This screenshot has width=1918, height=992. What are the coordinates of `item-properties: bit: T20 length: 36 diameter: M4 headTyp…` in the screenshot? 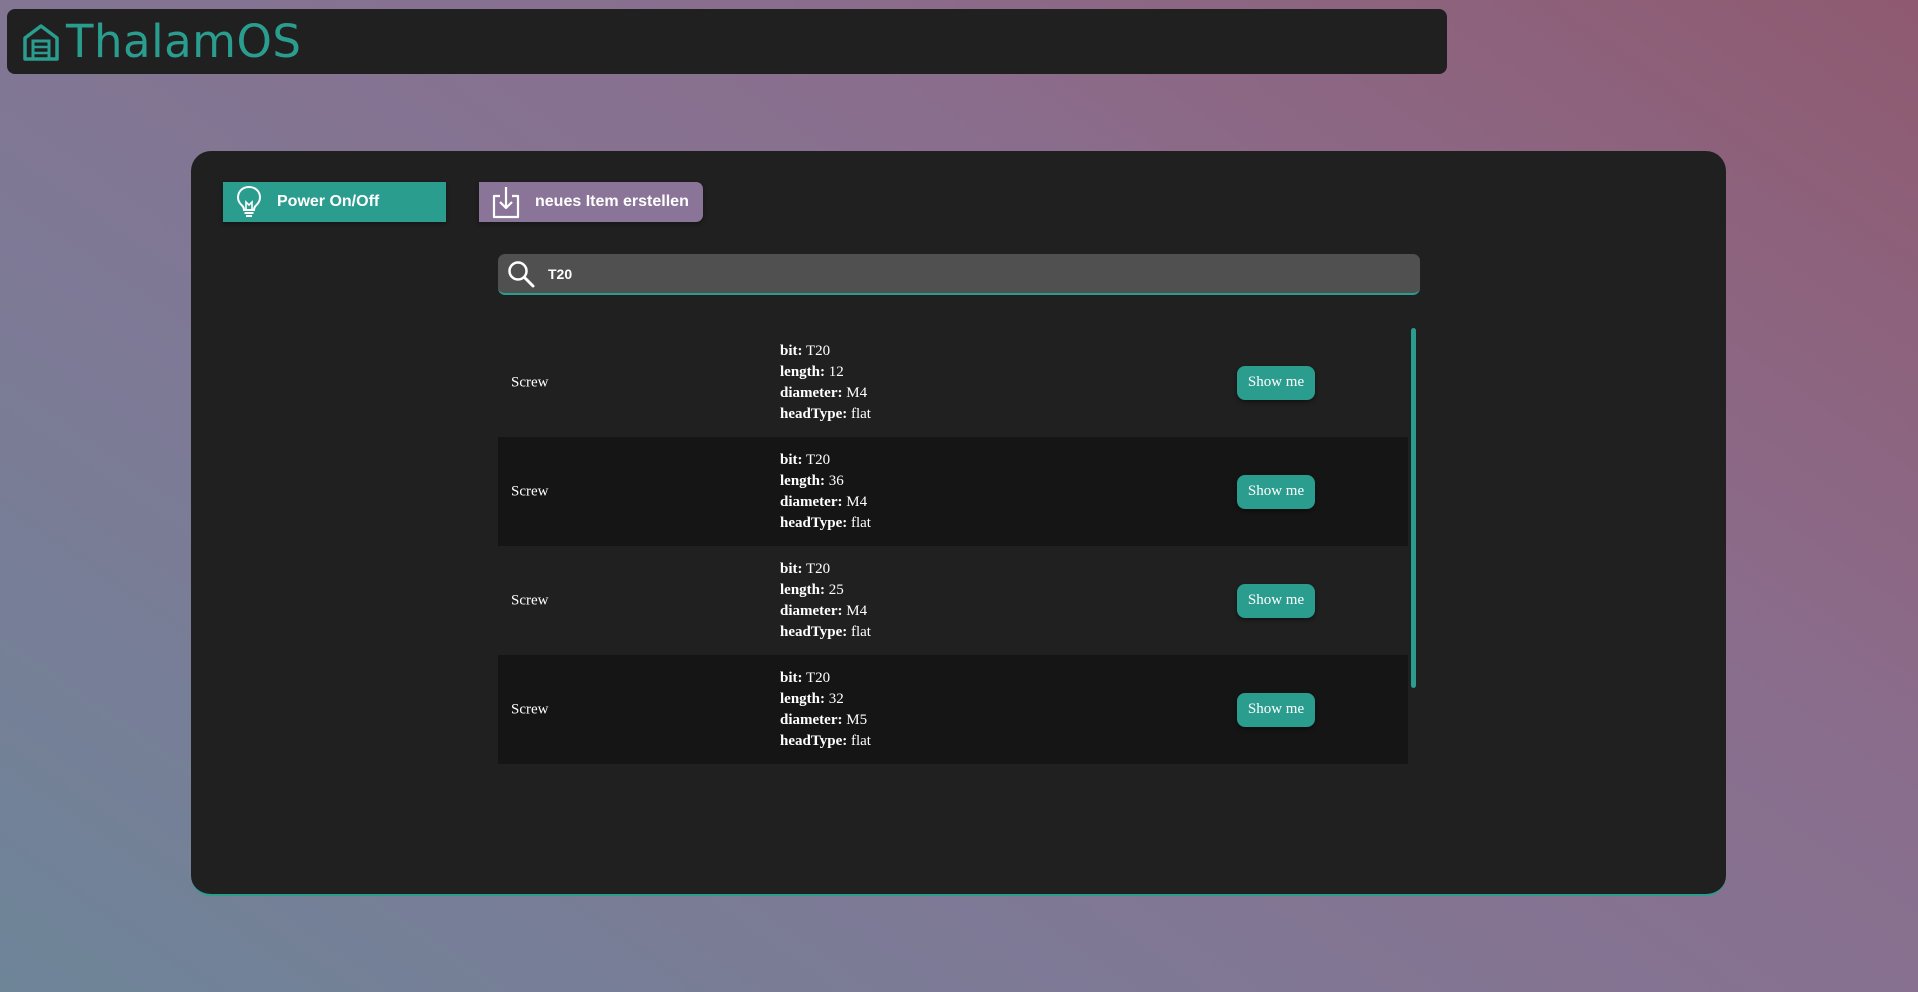 It's located at (825, 492).